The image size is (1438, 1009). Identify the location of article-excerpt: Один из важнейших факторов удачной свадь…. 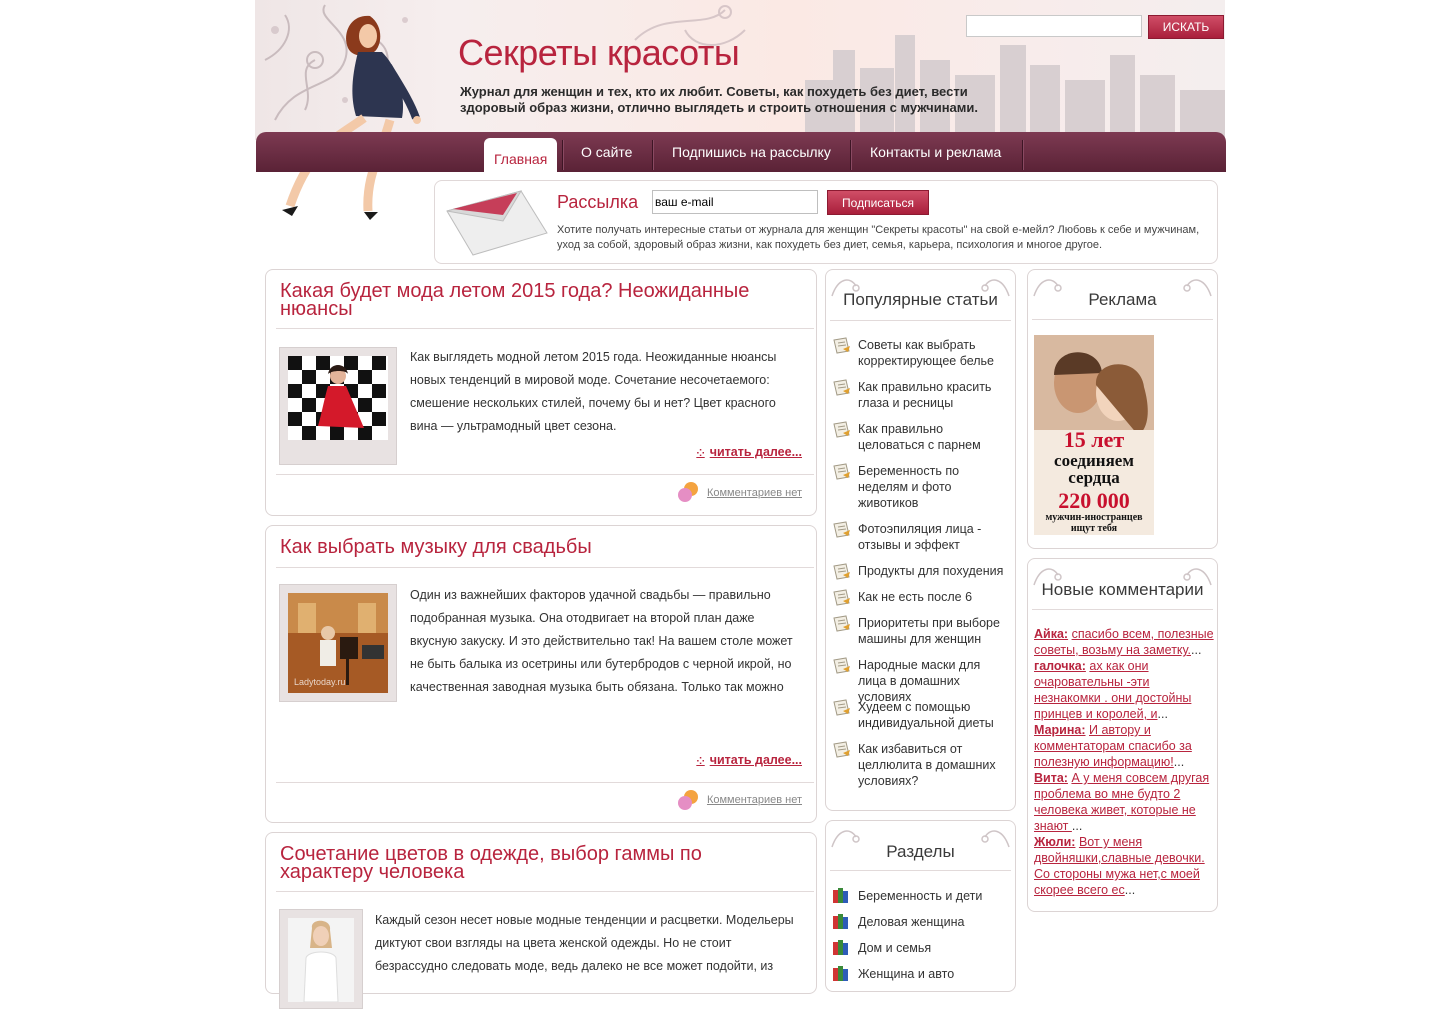
(601, 646).